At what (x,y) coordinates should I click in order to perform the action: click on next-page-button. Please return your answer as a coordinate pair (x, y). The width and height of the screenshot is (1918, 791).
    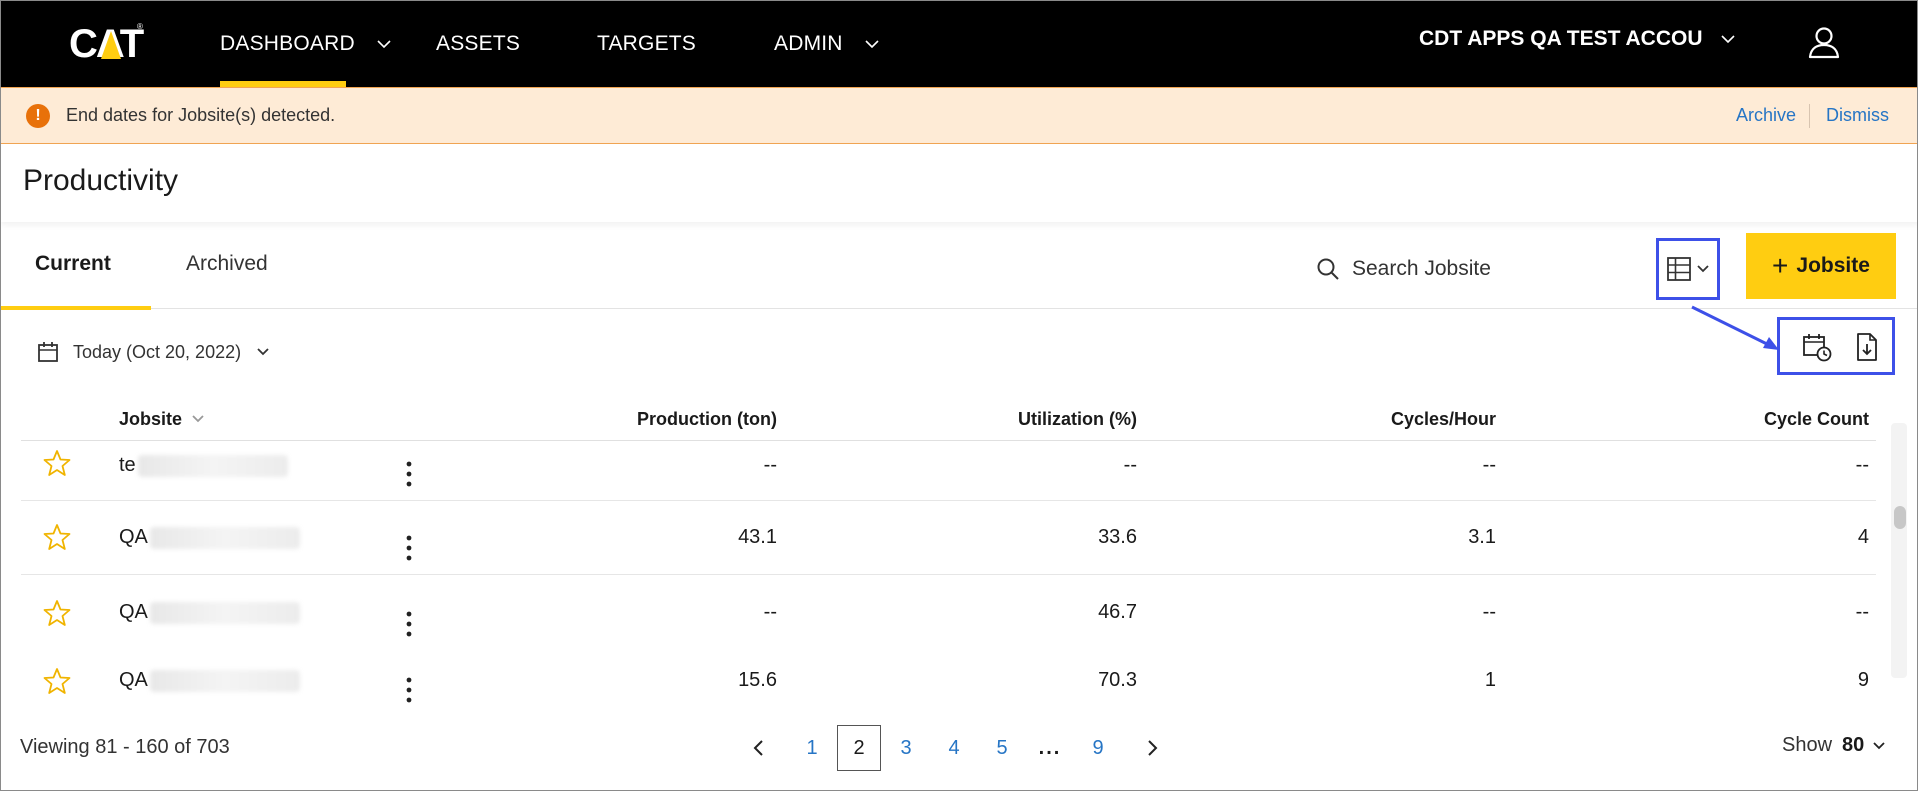
    Looking at the image, I should click on (1152, 748).